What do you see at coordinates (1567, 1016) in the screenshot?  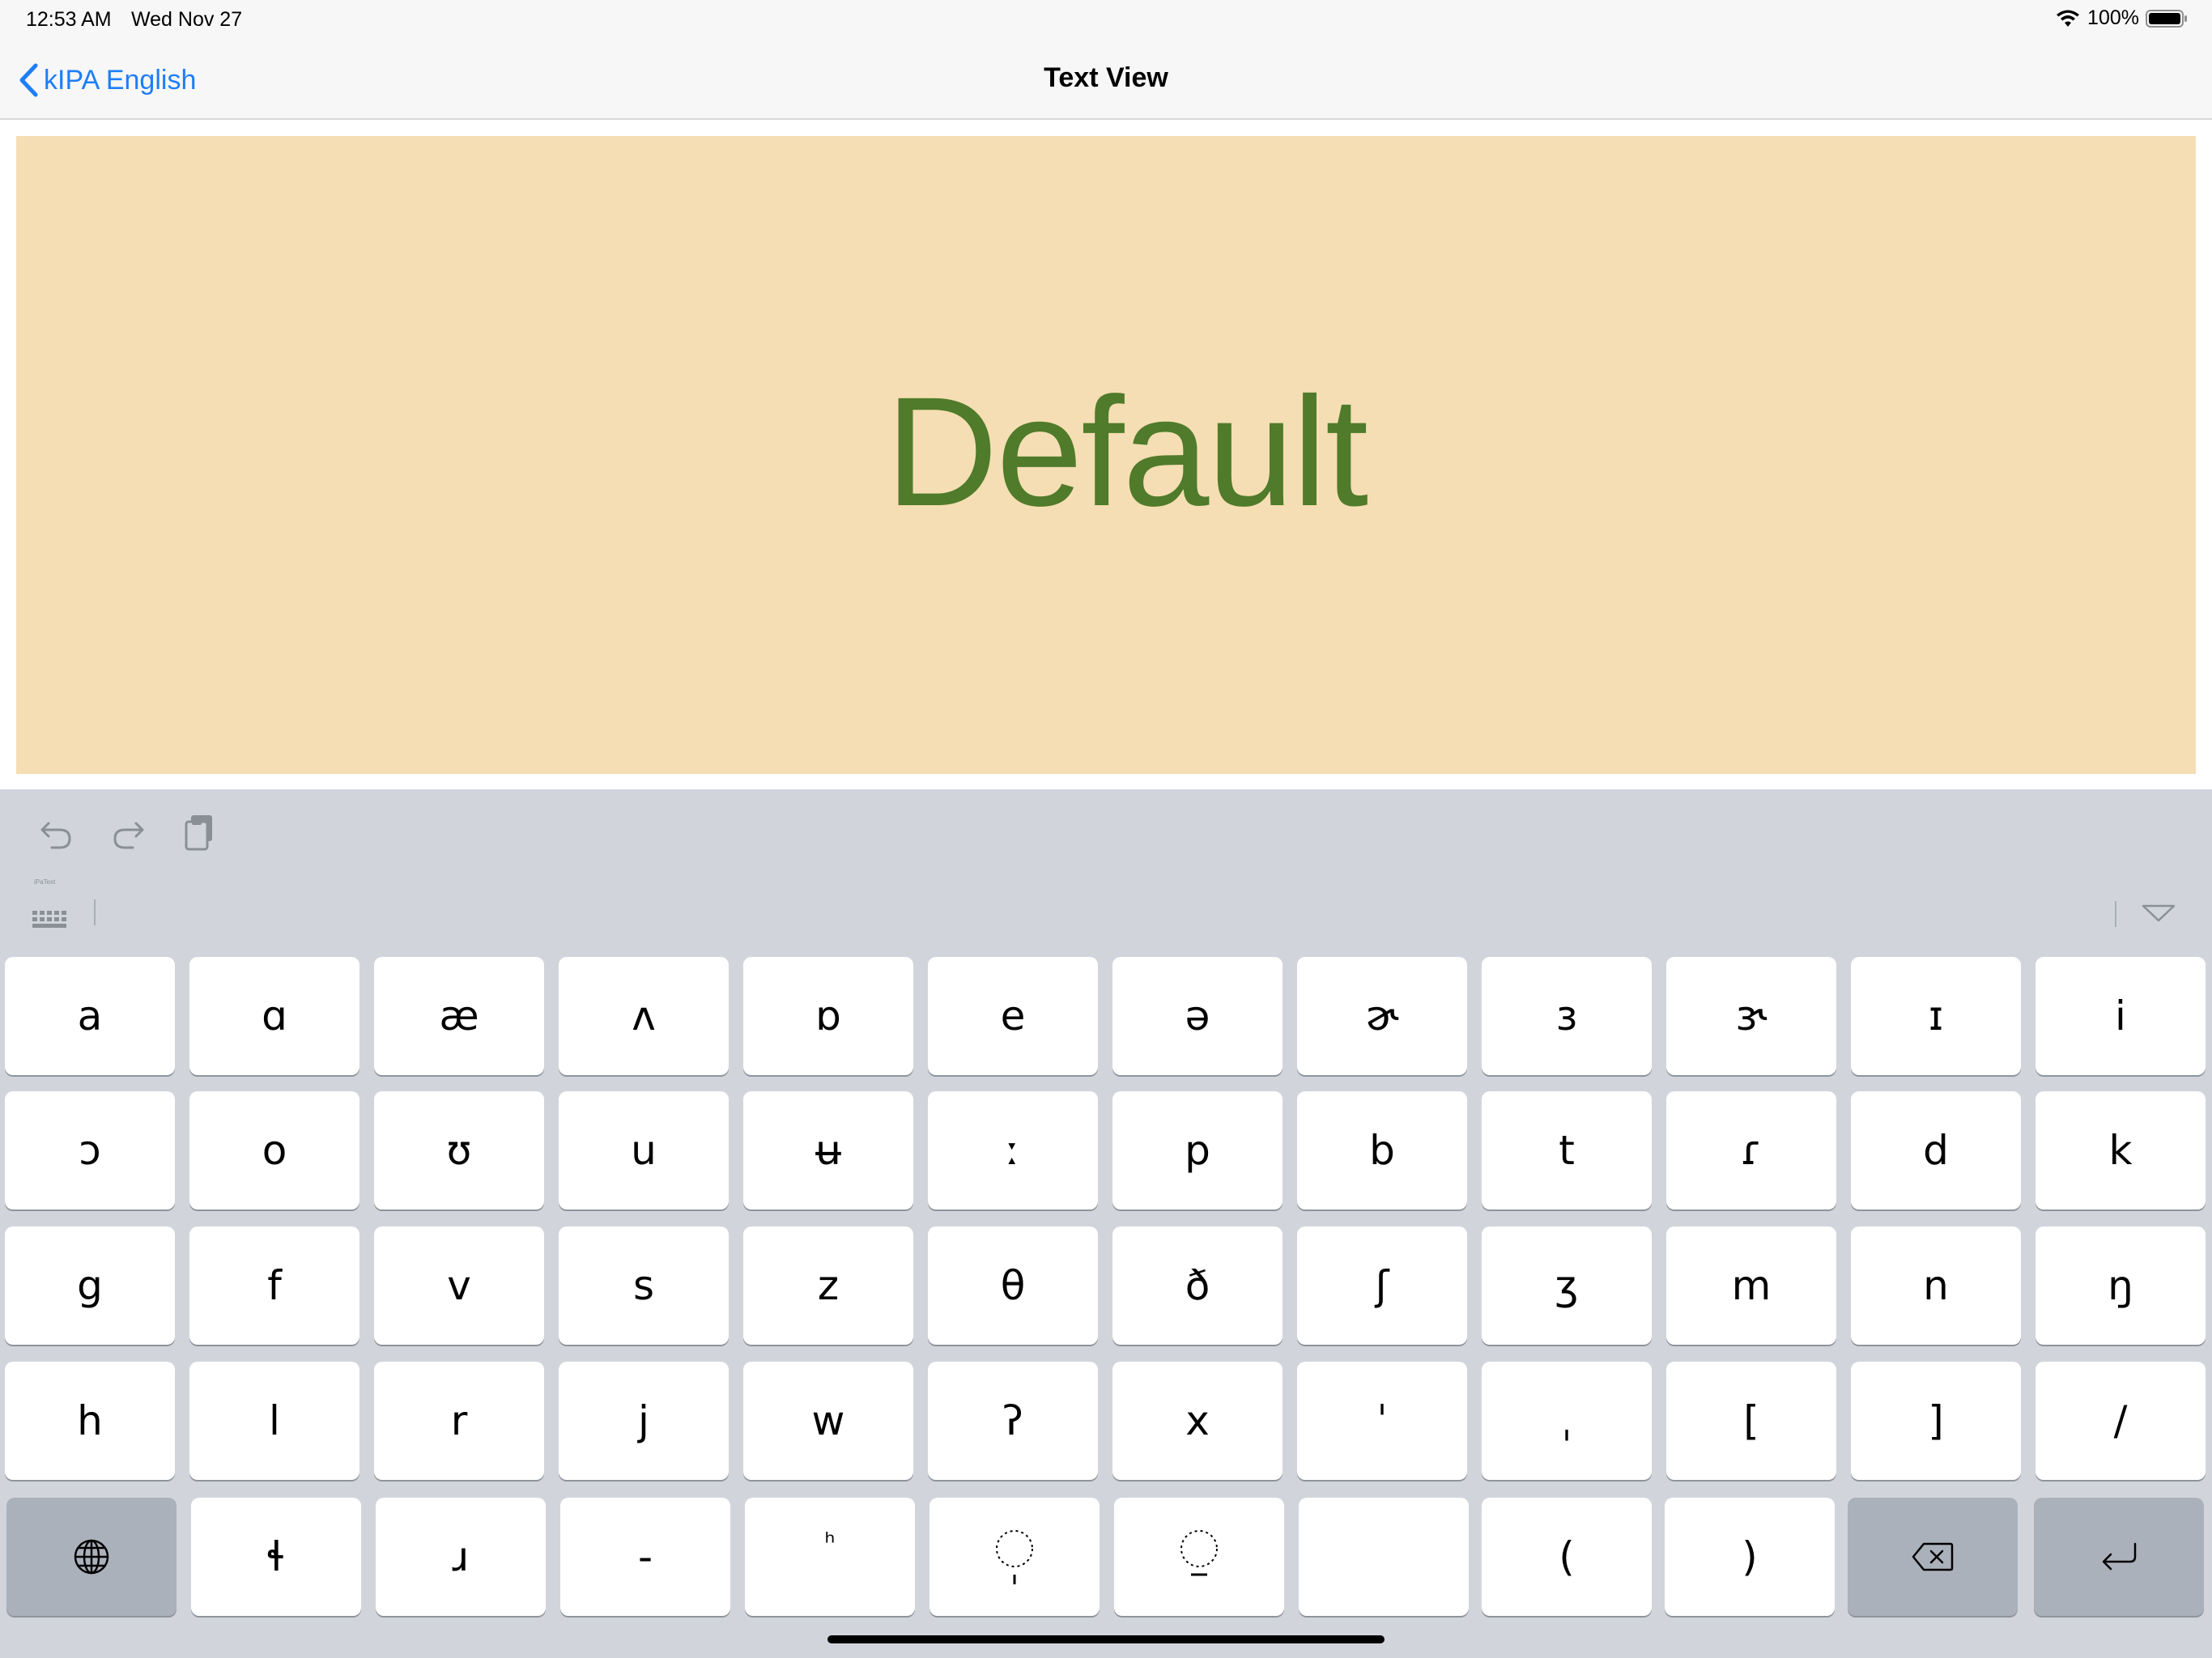 I see `key: ɜ` at bounding box center [1567, 1016].